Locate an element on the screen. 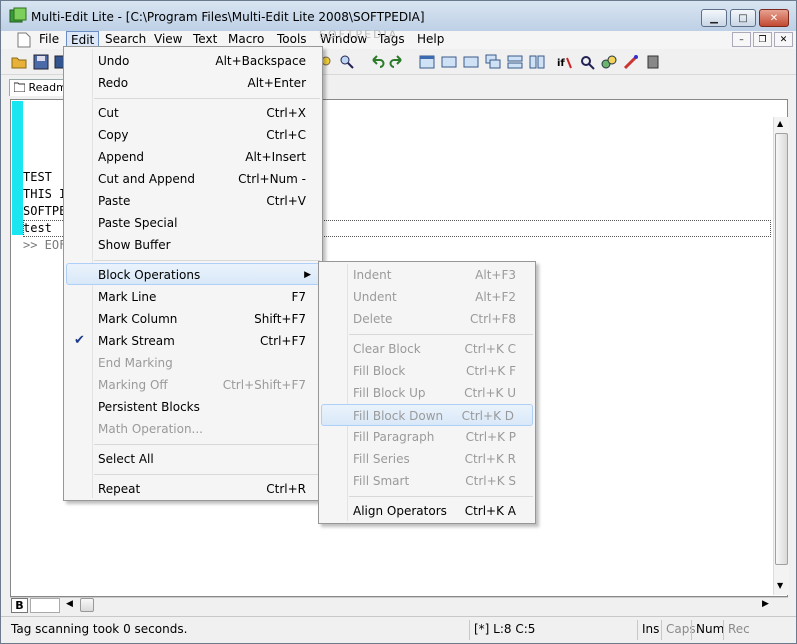  watermark: SOFTPEDIA is located at coordinates (359, 34).